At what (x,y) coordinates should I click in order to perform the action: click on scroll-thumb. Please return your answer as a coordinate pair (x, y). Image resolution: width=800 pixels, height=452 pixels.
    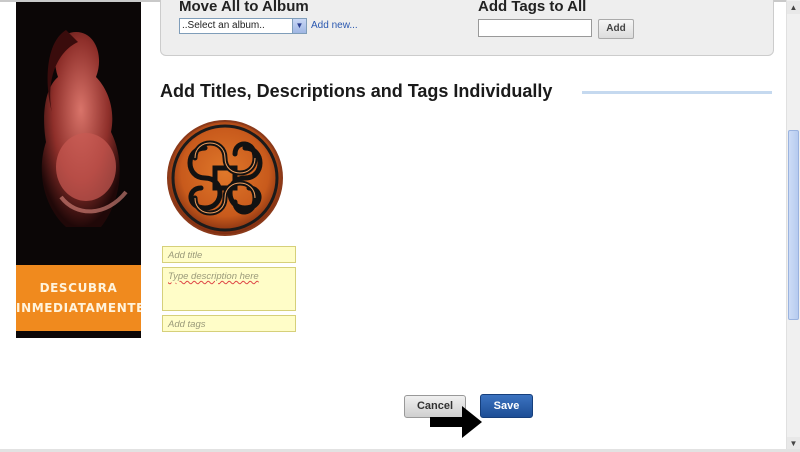
    Looking at the image, I should click on (793, 225).